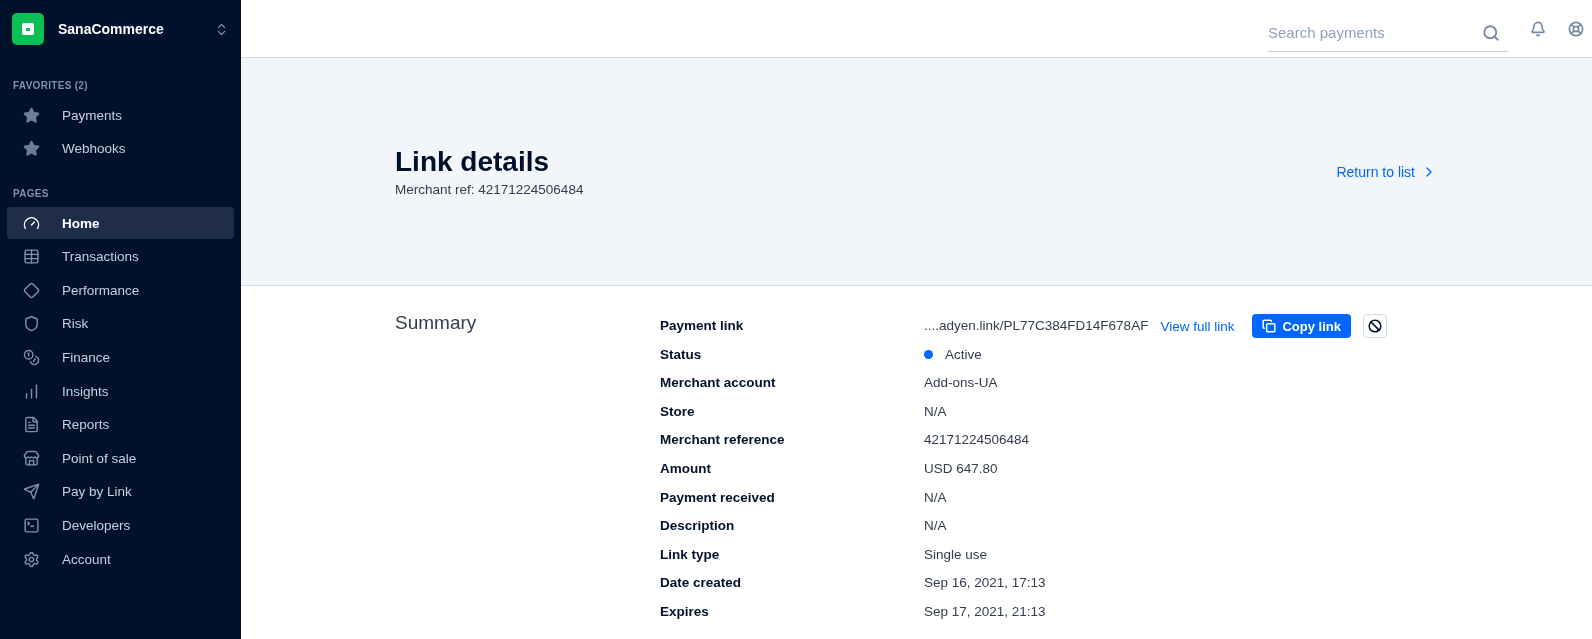 The width and height of the screenshot is (1592, 639). Describe the element at coordinates (1386, 171) in the screenshot. I see `return-link: Return to list` at that location.